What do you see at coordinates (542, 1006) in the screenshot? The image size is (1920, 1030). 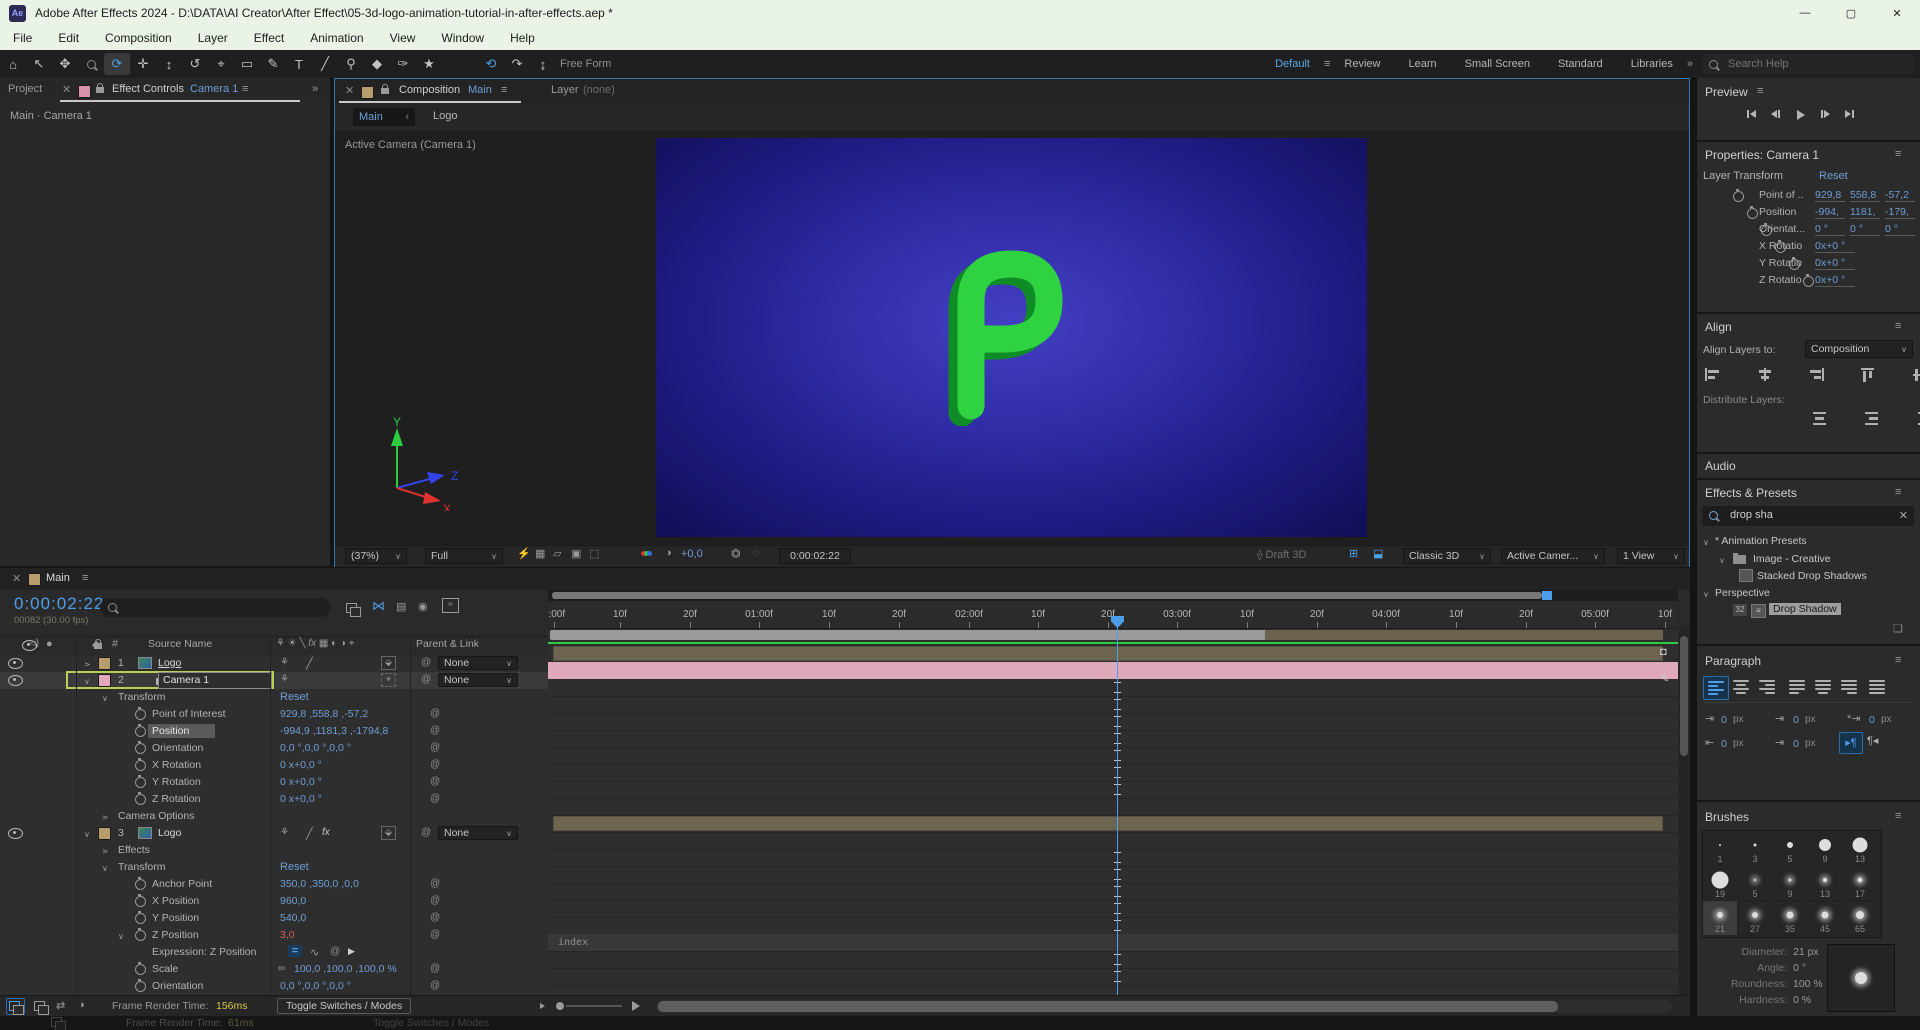 I see `zoom-out-mountain-icon` at bounding box center [542, 1006].